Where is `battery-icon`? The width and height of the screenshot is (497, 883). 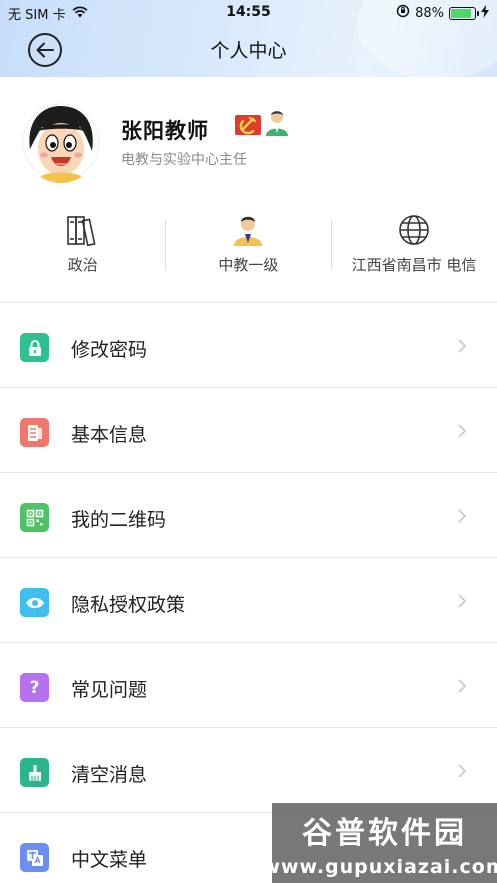 battery-icon is located at coordinates (464, 13).